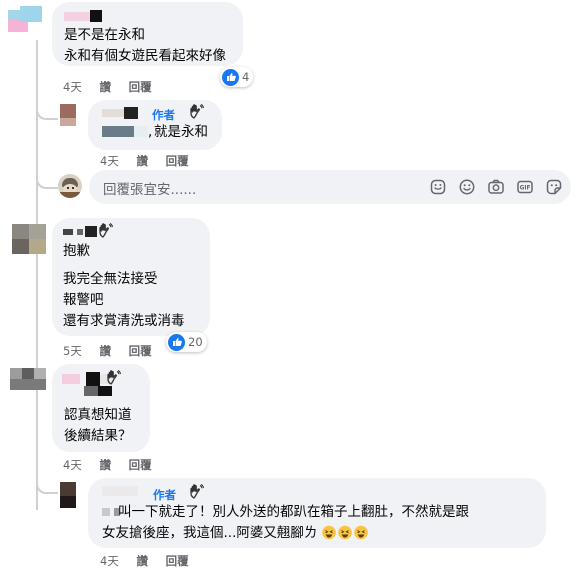 The width and height of the screenshot is (578, 570). Describe the element at coordinates (145, 56) in the screenshot. I see `comment-text: 永和有個女遊民看起來好像` at that location.